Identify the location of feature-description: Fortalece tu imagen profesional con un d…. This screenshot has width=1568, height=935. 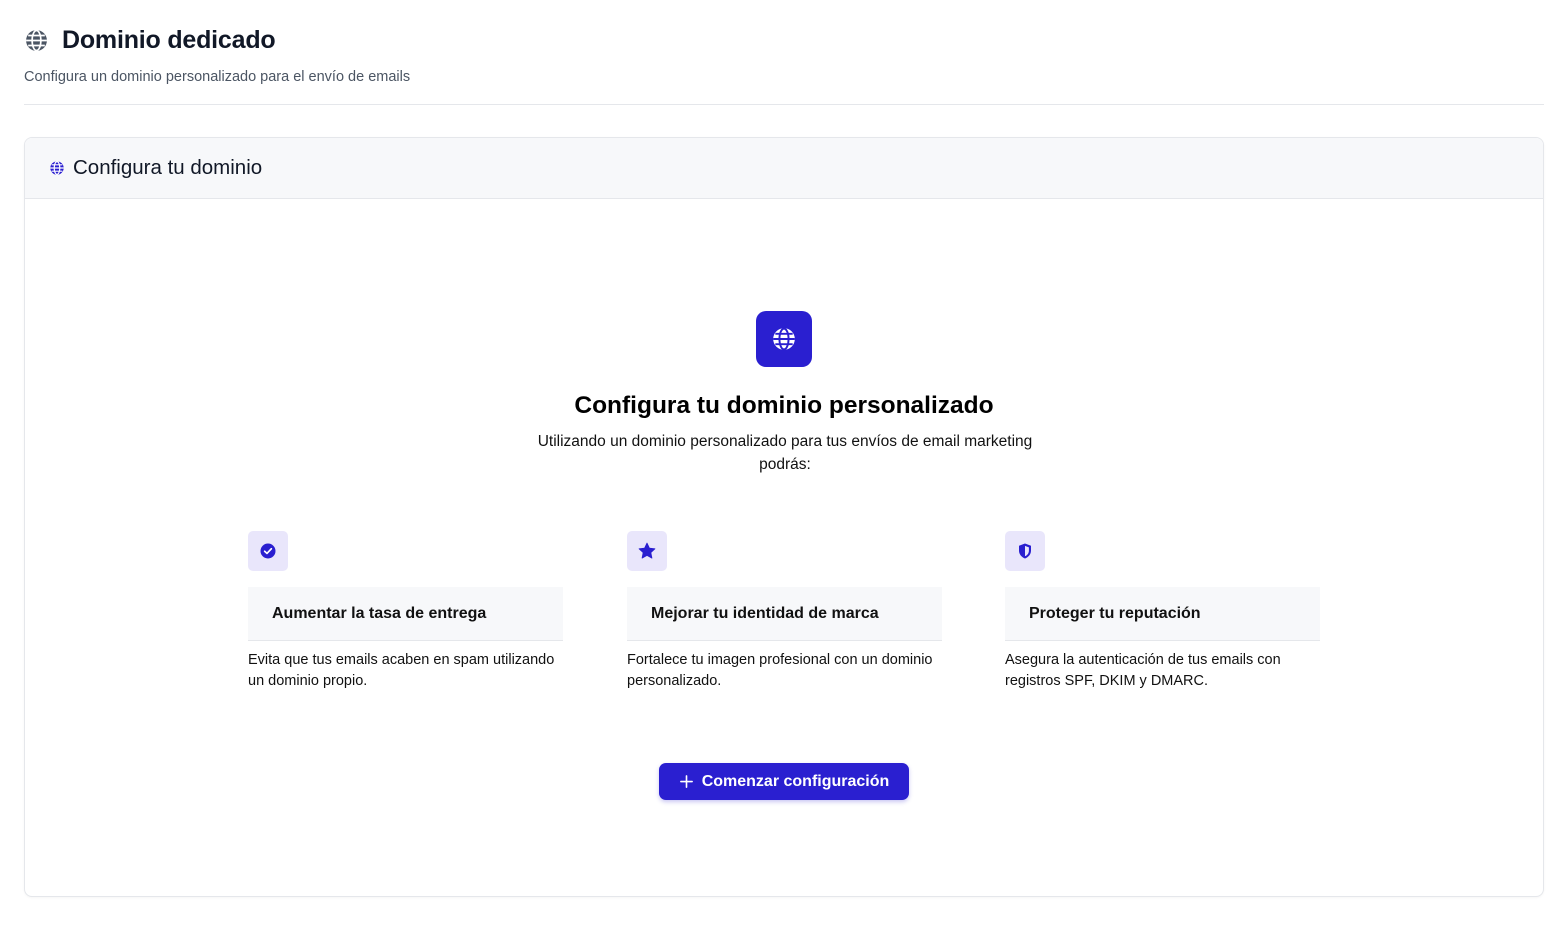
(780, 670).